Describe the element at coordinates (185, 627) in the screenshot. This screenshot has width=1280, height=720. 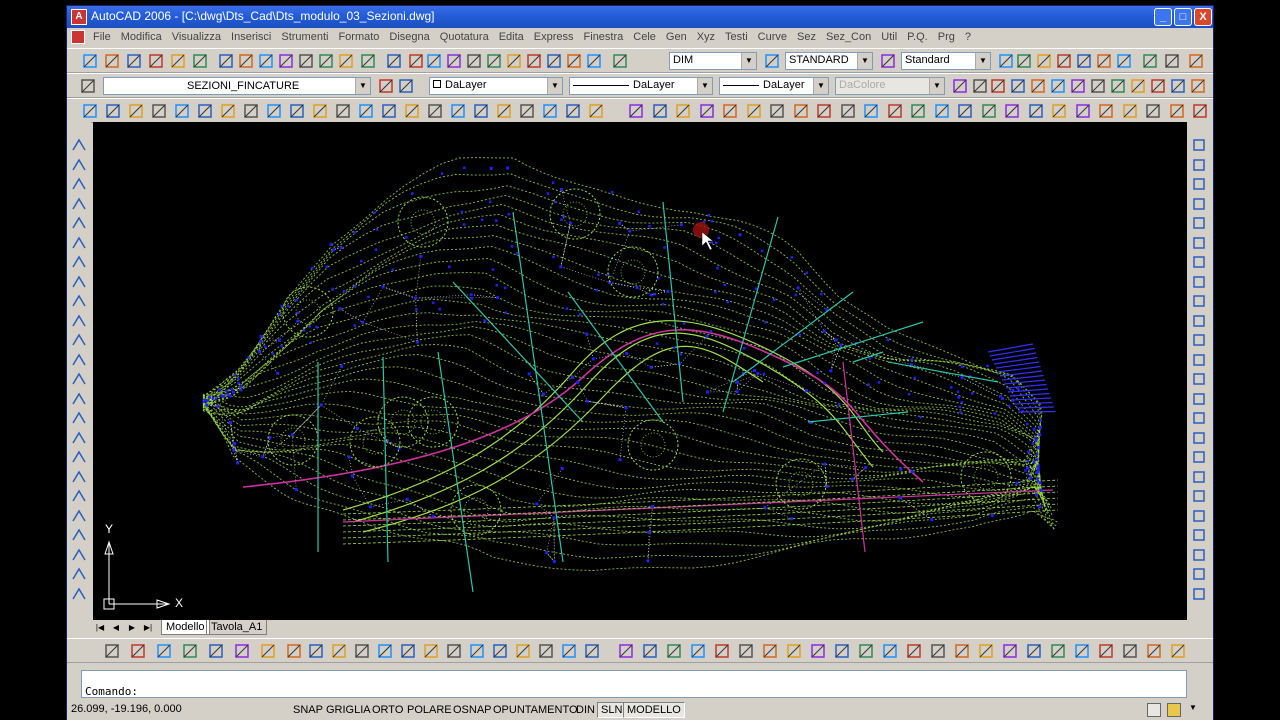
I see `tab-model: Modello` at that location.